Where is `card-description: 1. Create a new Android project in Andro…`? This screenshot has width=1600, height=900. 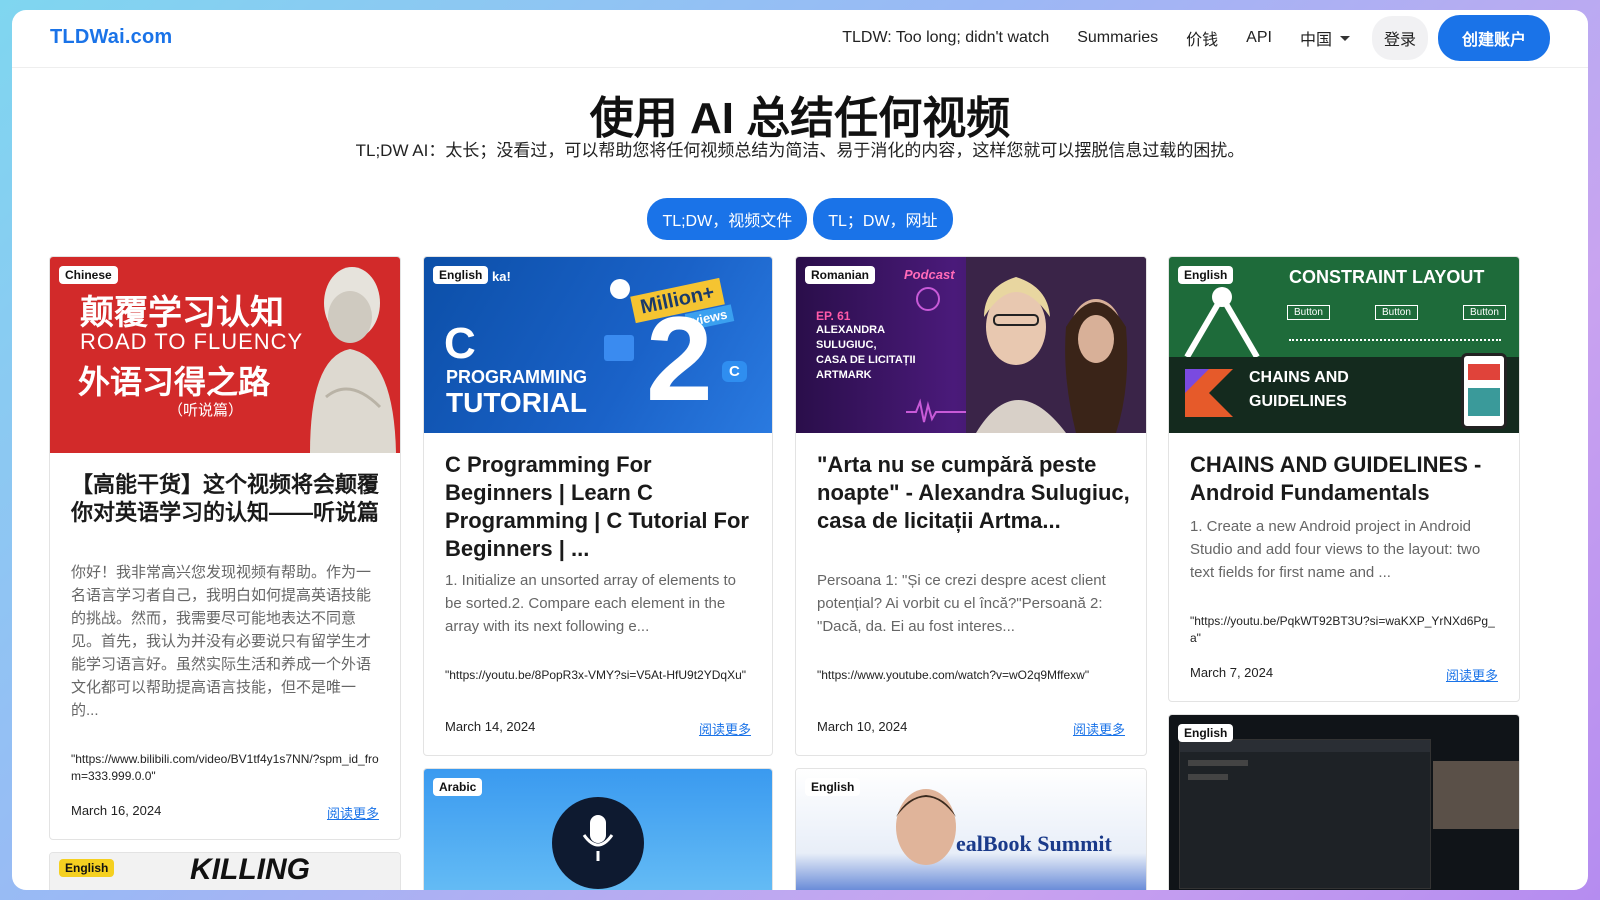
card-description: 1. Create a new Android project in Andro… is located at coordinates (1335, 549).